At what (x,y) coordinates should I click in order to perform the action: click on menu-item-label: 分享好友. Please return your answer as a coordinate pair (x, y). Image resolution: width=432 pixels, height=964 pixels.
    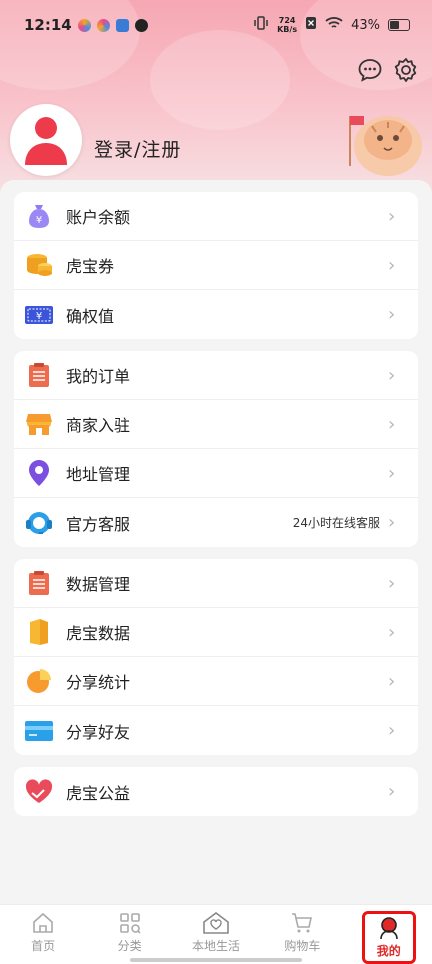
    Looking at the image, I should click on (98, 732).